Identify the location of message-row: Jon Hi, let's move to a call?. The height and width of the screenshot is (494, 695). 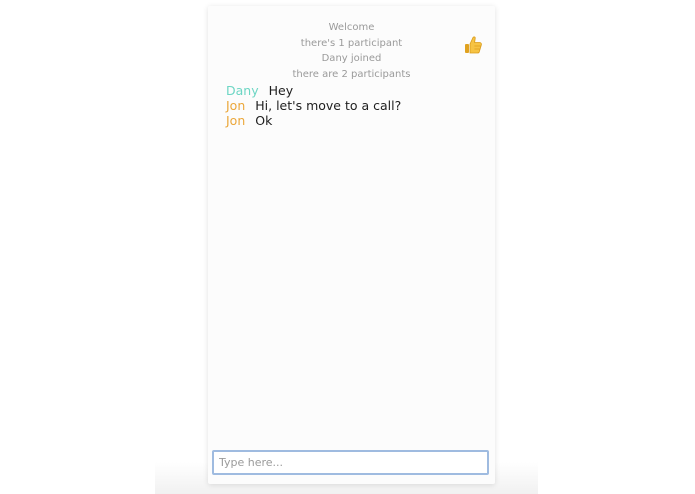
(313, 105).